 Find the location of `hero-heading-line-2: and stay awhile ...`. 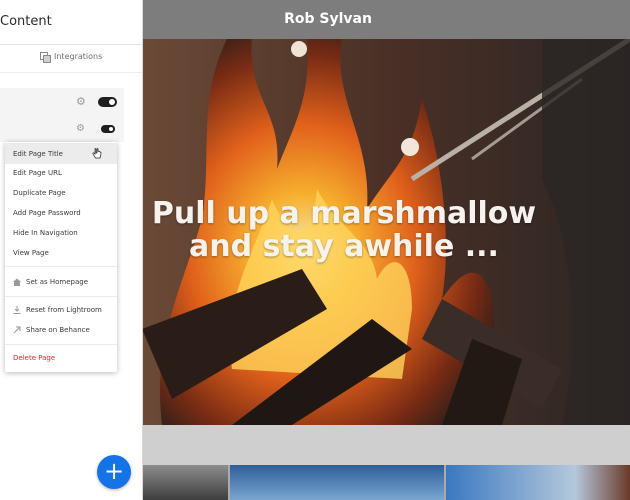

hero-heading-line-2: and stay awhile ... is located at coordinates (344, 246).